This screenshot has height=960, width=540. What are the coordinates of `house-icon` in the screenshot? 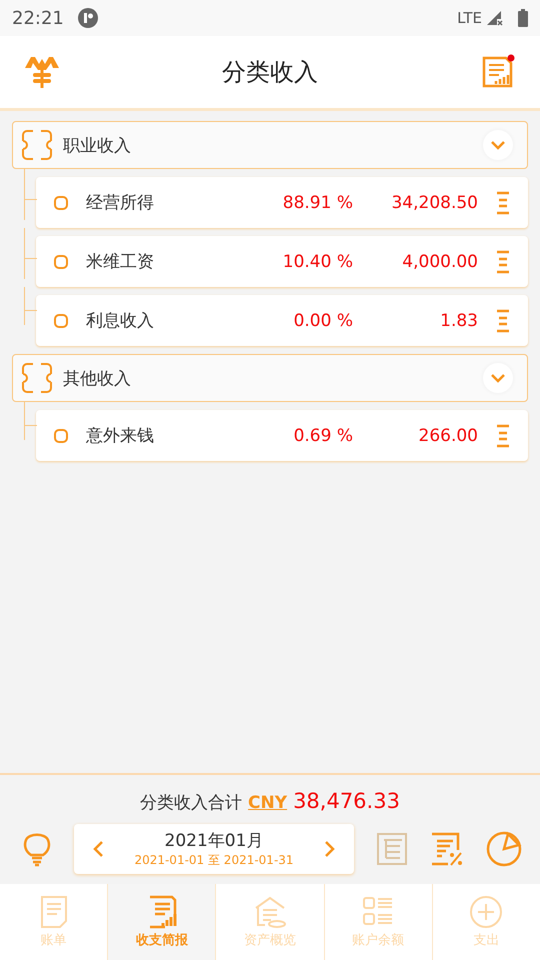 It's located at (270, 912).